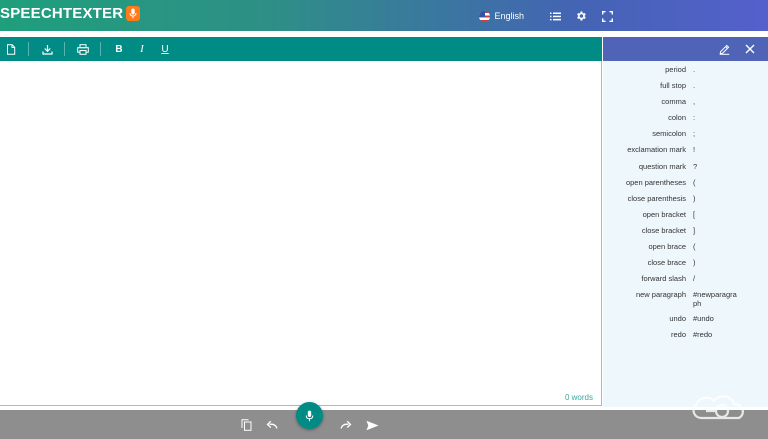 This screenshot has width=768, height=439. Describe the element at coordinates (655, 182) in the screenshot. I see `command-phrase: open parentheses` at that location.